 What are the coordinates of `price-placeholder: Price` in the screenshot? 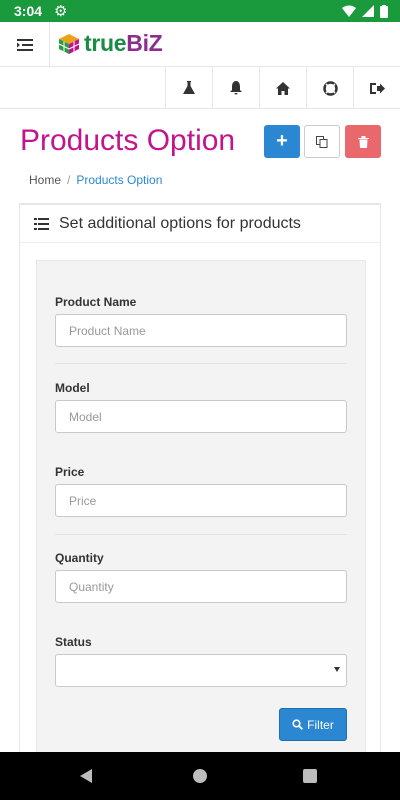 It's located at (83, 500).